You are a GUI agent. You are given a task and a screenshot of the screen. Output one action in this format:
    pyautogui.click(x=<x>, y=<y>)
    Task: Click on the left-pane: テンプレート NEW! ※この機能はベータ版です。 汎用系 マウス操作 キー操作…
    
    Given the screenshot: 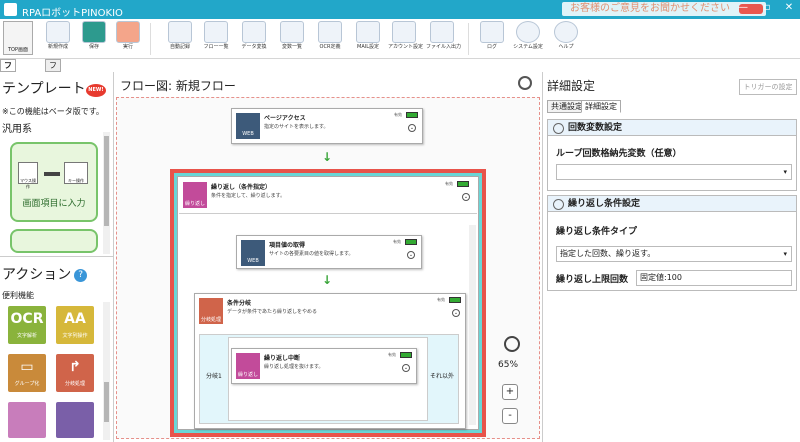 What is the action you would take?
    pyautogui.click(x=57, y=257)
    